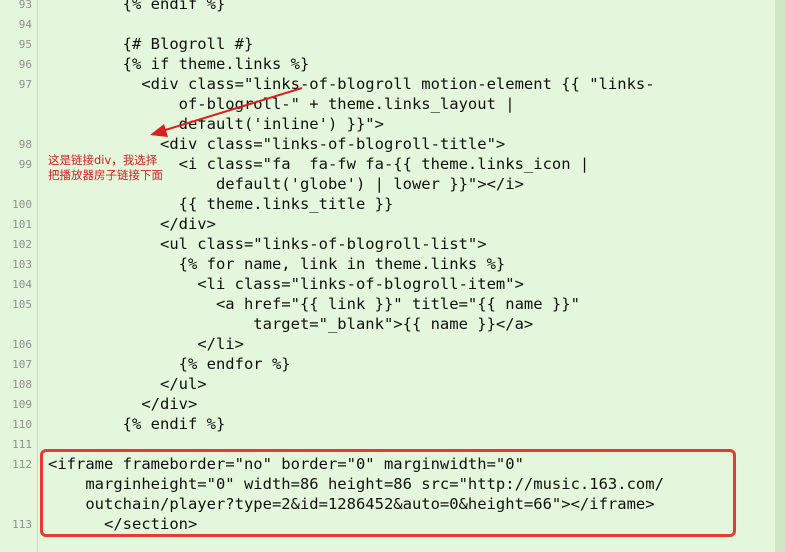 This screenshot has height=552, width=785. I want to click on annotation-line: 把播放器房子链接下面, so click(105, 175).